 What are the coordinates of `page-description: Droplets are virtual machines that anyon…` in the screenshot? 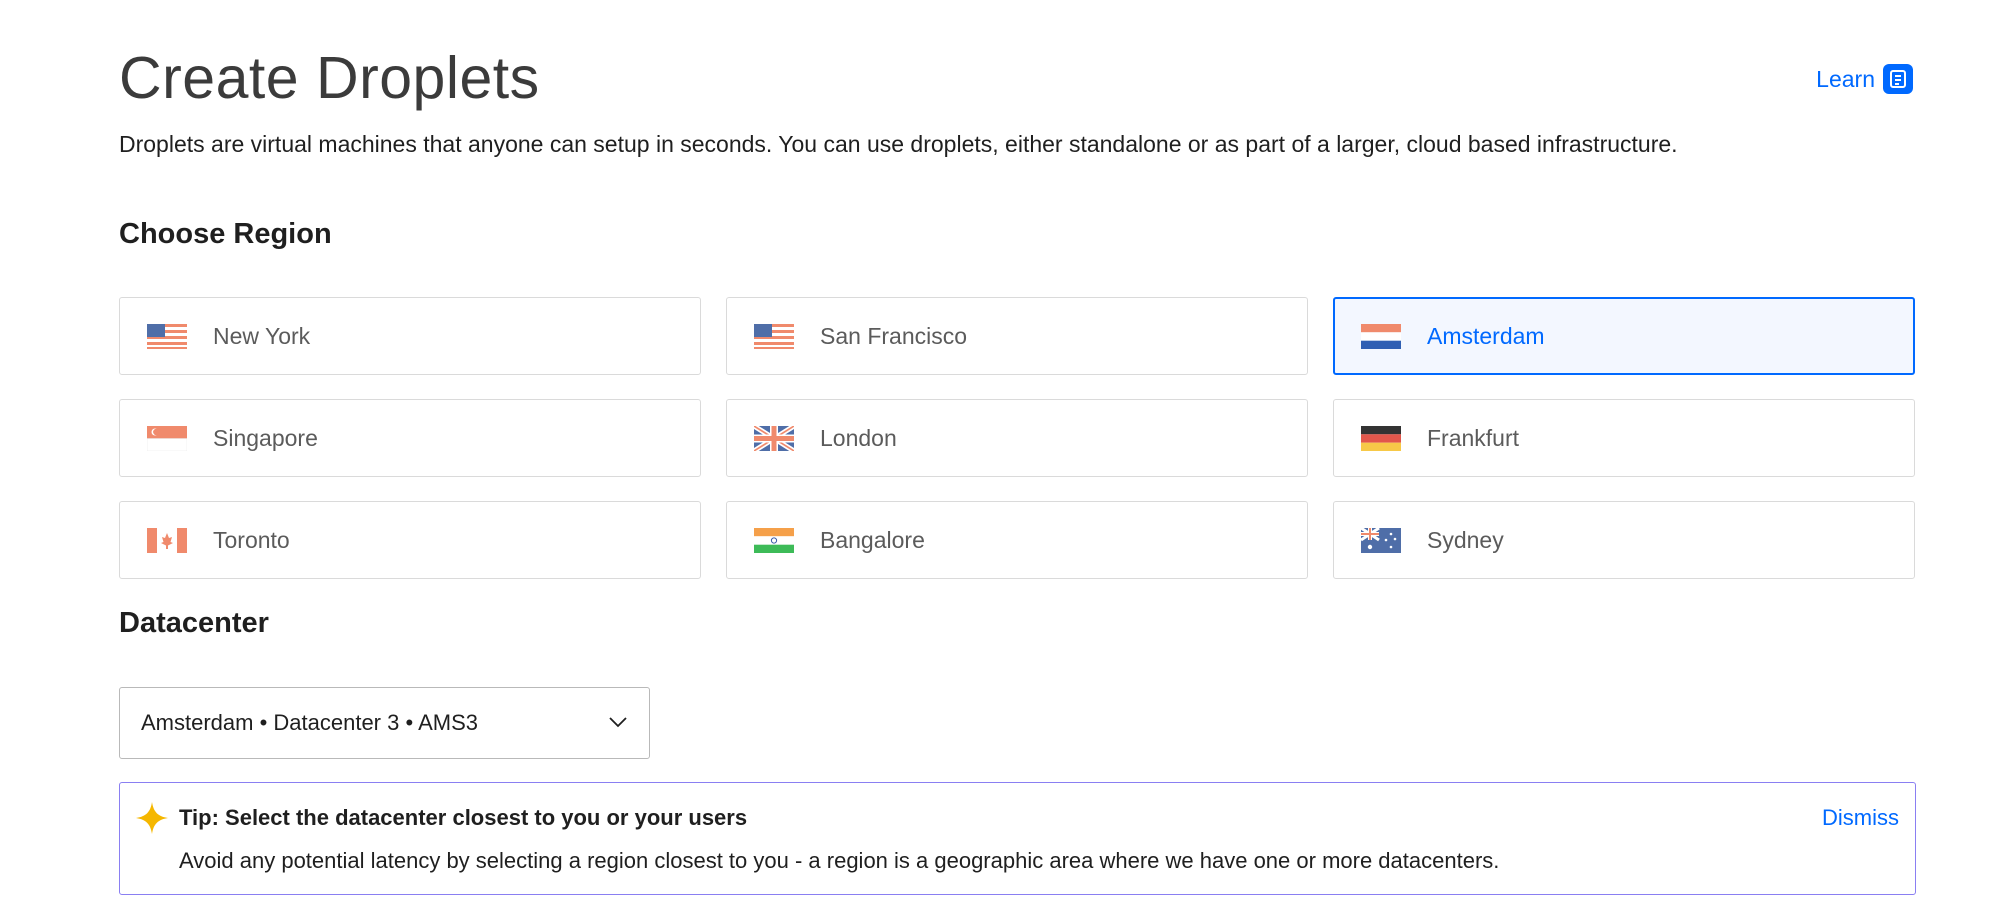 It's located at (898, 144).